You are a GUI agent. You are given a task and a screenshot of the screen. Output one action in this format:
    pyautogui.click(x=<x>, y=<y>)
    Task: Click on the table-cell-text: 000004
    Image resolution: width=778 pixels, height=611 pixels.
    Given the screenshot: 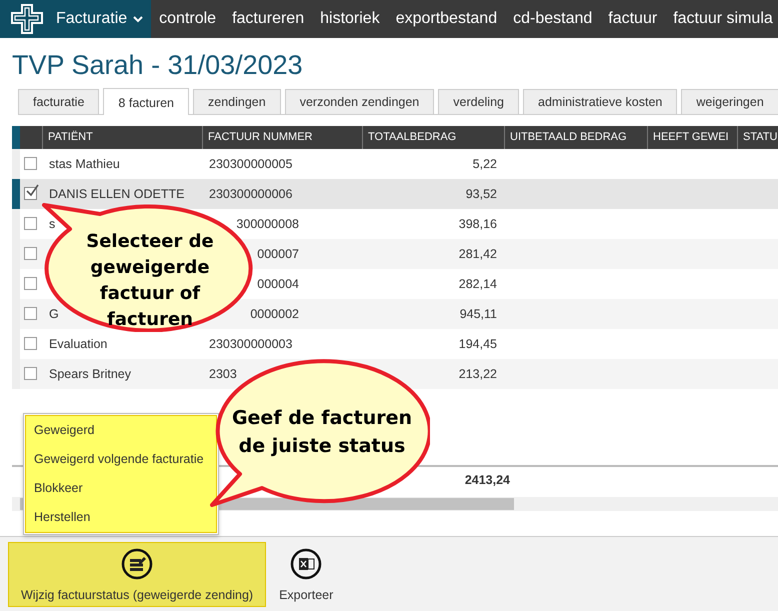 What is the action you would take?
    pyautogui.click(x=277, y=284)
    